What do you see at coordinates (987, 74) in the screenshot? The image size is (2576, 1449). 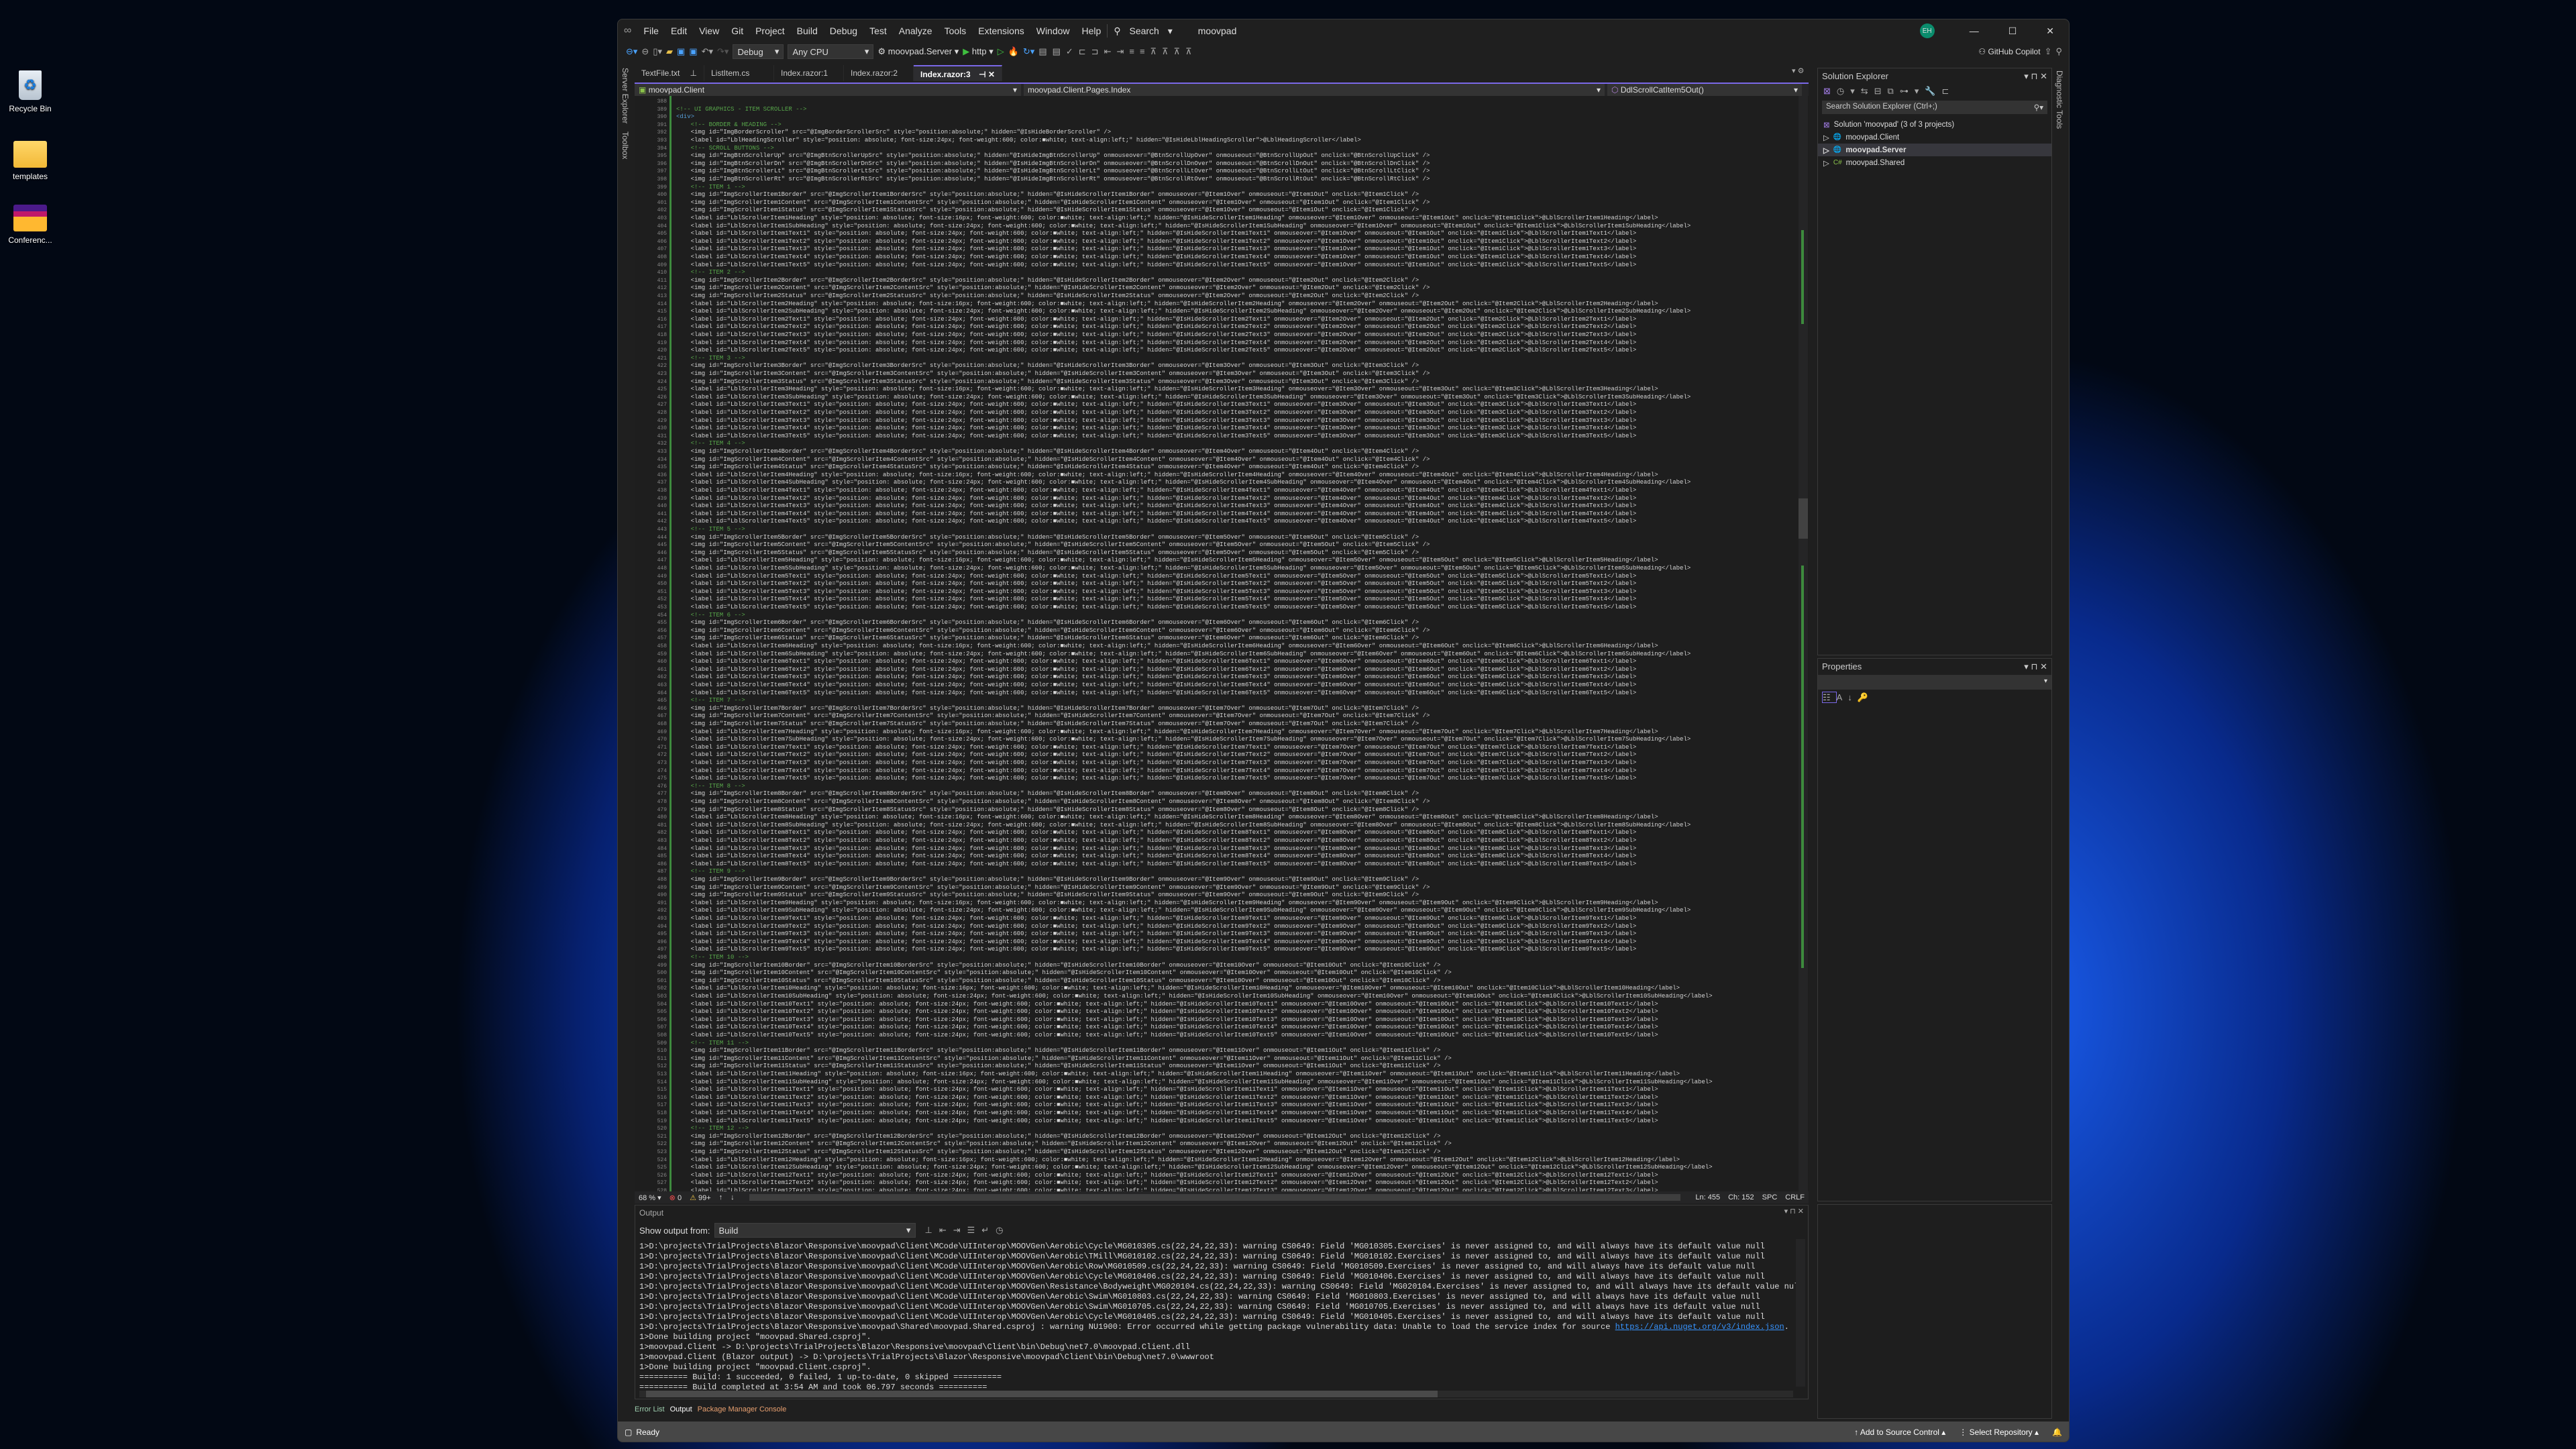 I see `close-tab-icon: ⊣ ✕` at bounding box center [987, 74].